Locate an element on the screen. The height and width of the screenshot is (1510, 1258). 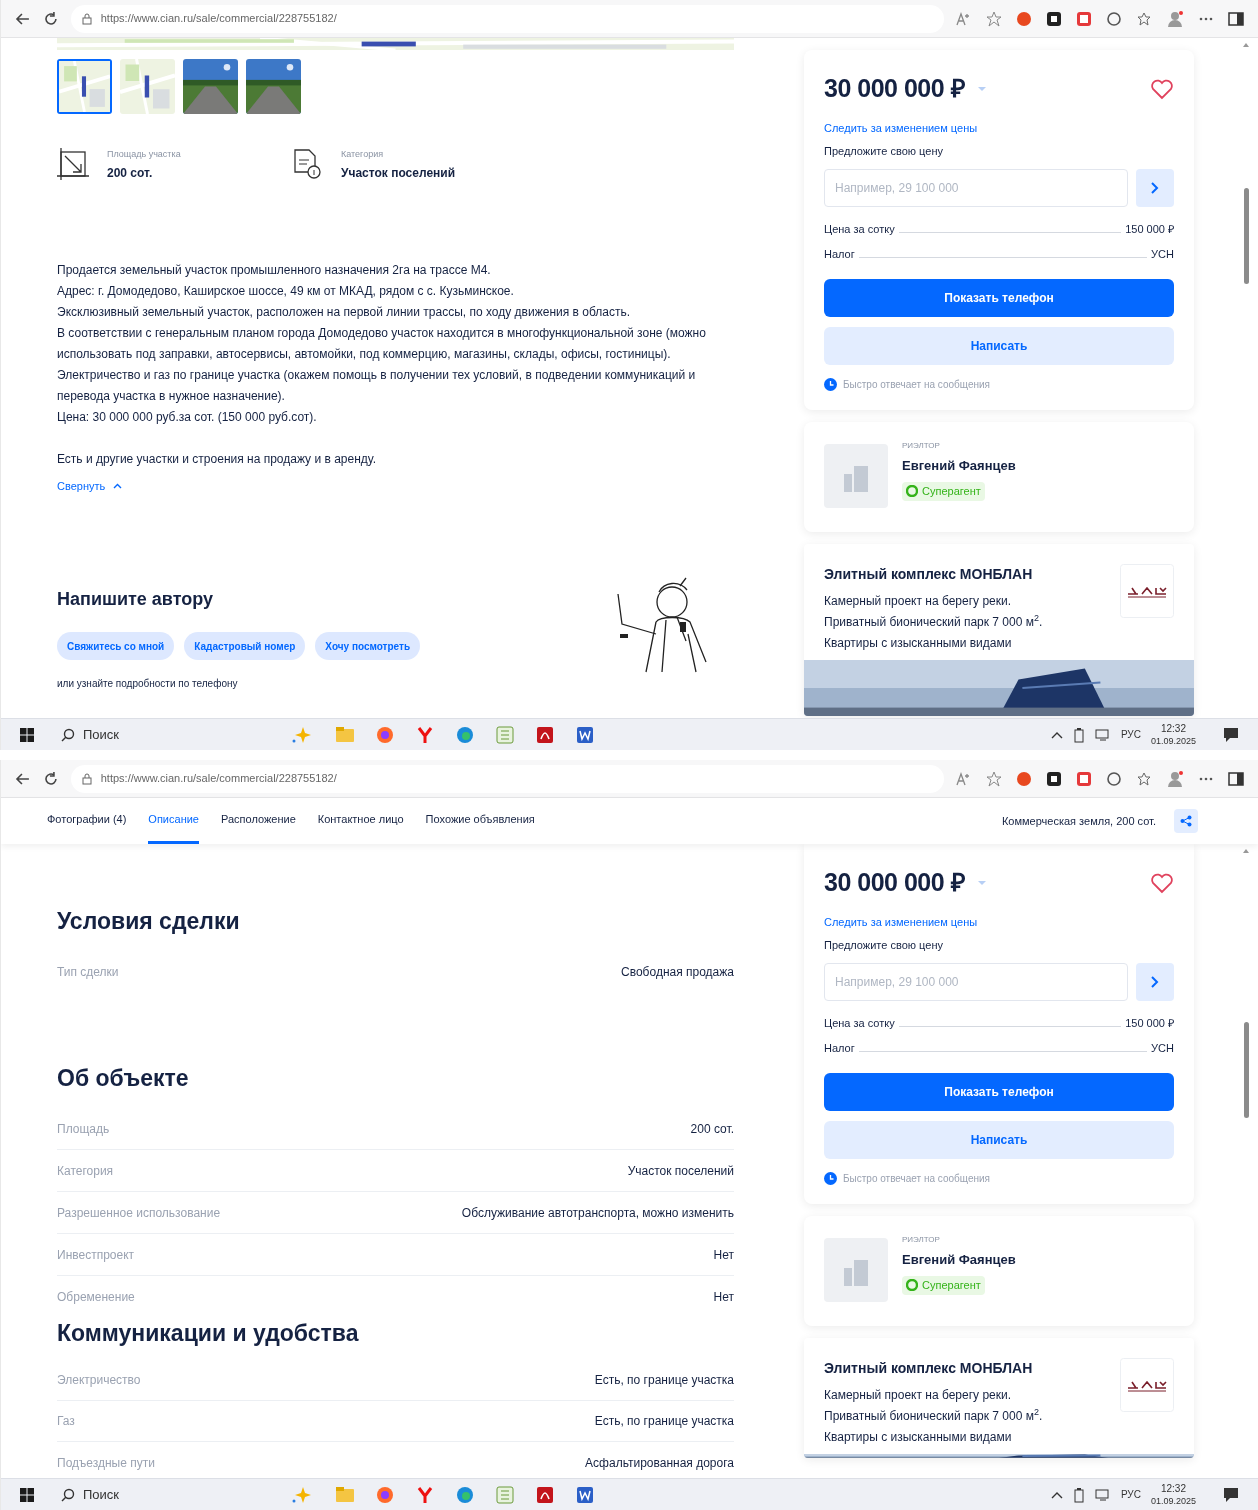
section-tab: Фотографии (4) is located at coordinates (87, 821).